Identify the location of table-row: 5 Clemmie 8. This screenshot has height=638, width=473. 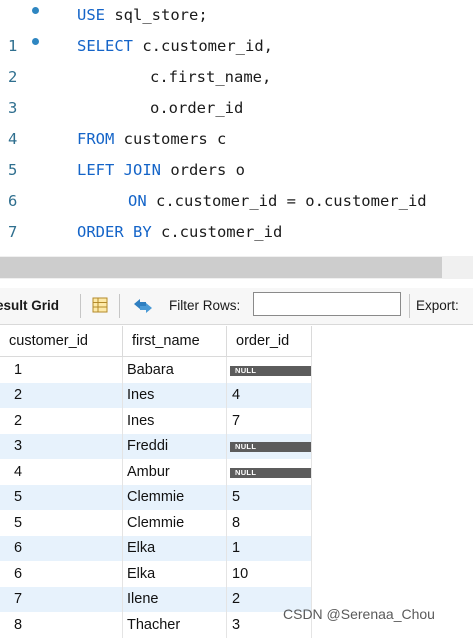
(156, 523).